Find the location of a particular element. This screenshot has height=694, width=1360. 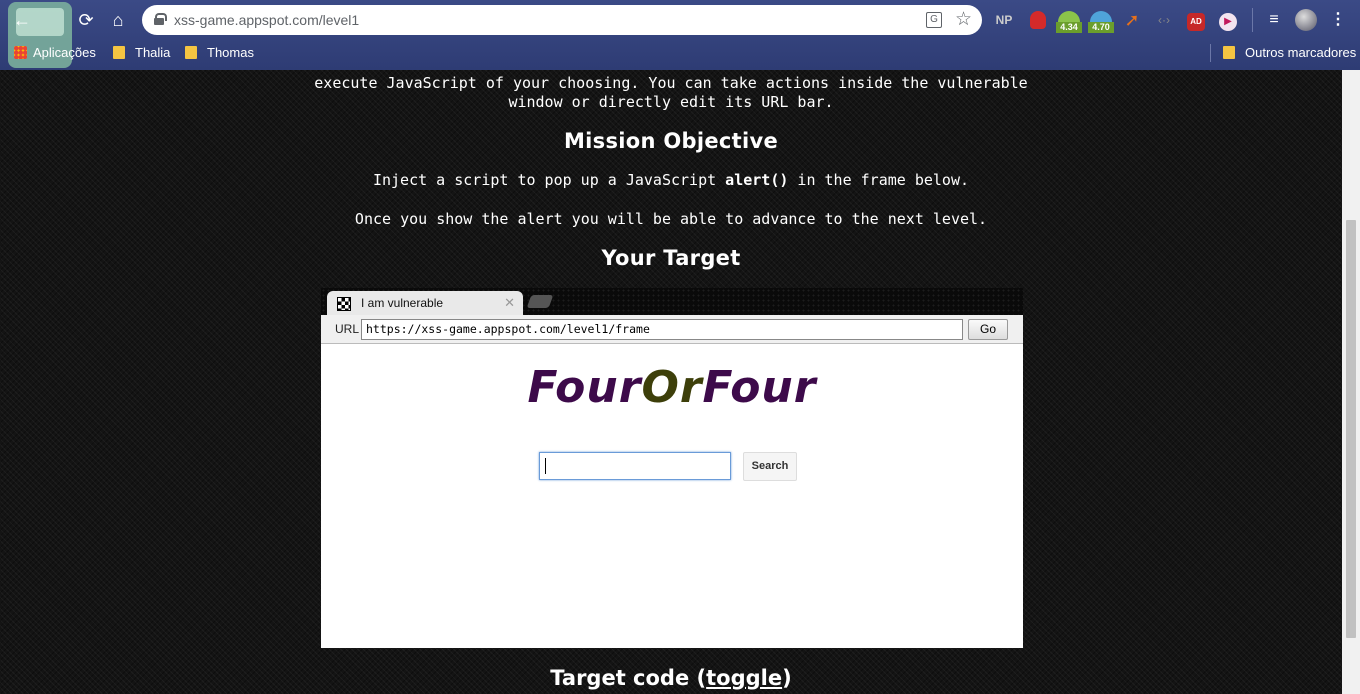

toggle-link: toggle is located at coordinates (744, 678).